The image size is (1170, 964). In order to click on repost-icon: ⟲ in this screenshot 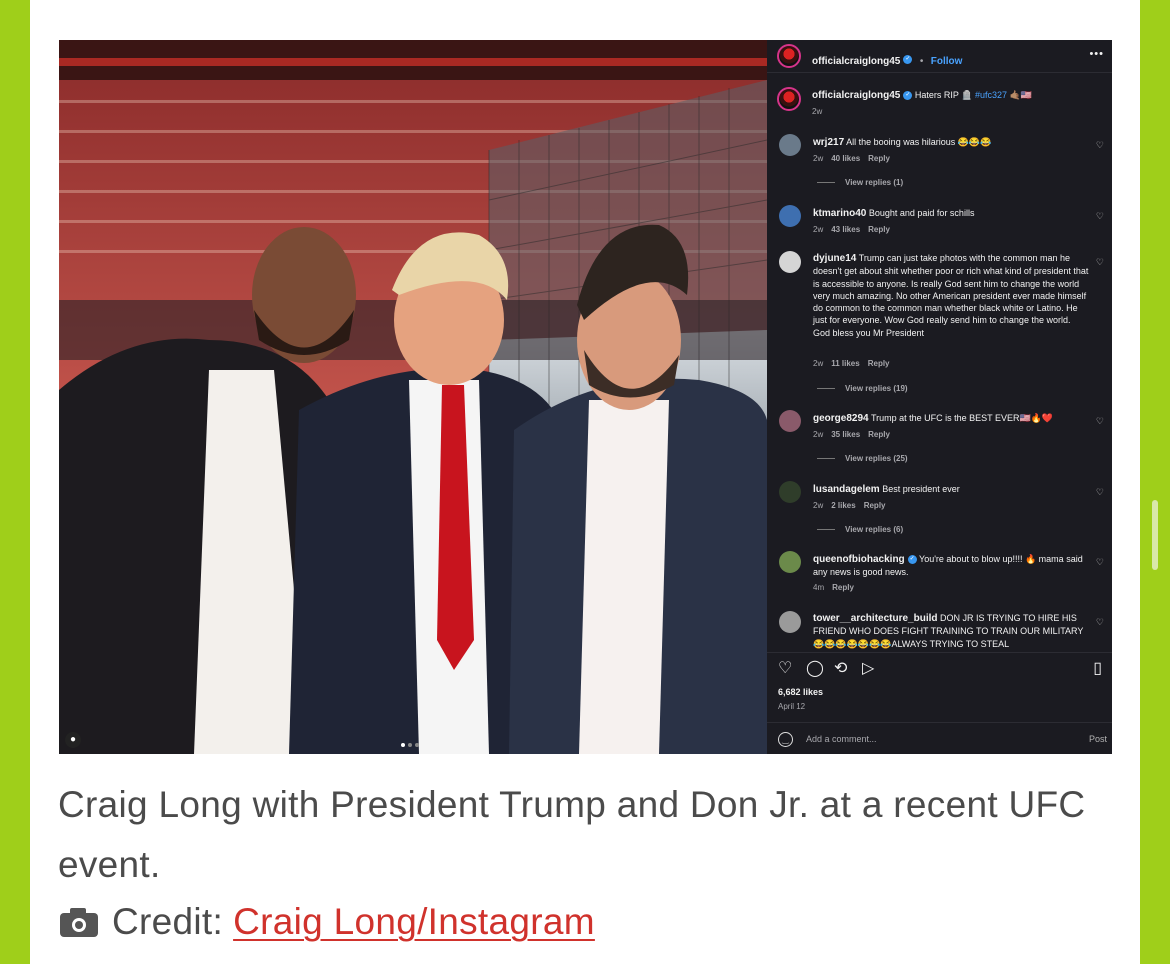, I will do `click(840, 669)`.